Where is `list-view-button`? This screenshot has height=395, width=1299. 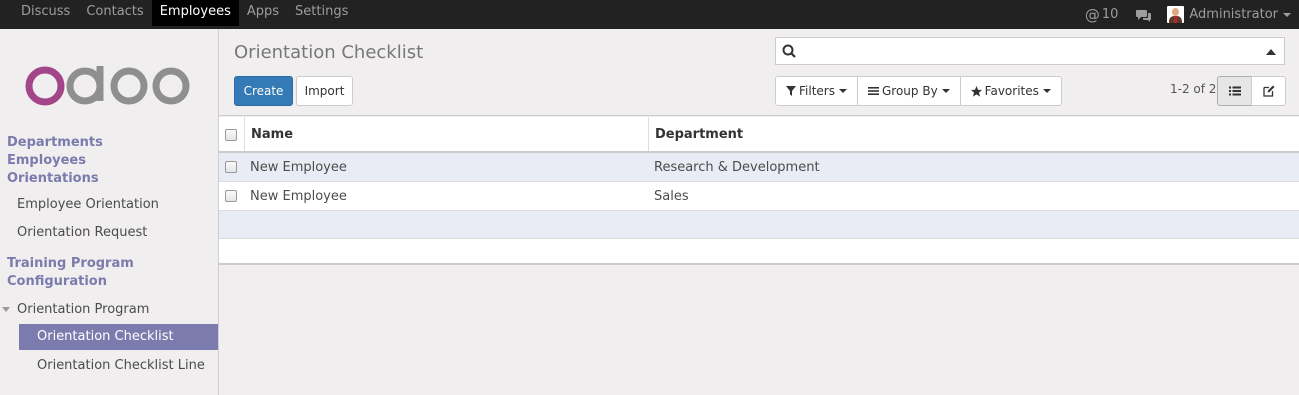 list-view-button is located at coordinates (1234, 91).